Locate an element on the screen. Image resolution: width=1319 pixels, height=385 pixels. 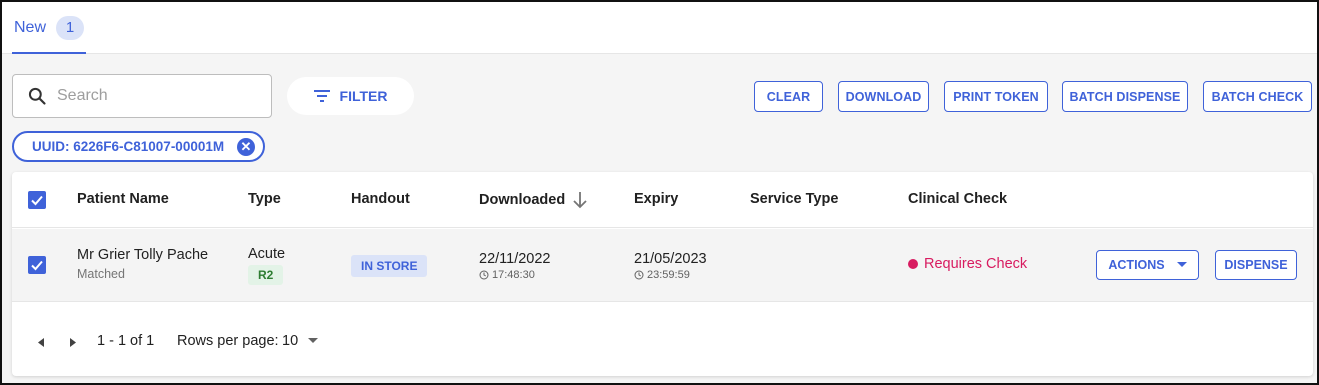
downloaded-cell: 22/11/2022 17:48:30 is located at coordinates (515, 266).